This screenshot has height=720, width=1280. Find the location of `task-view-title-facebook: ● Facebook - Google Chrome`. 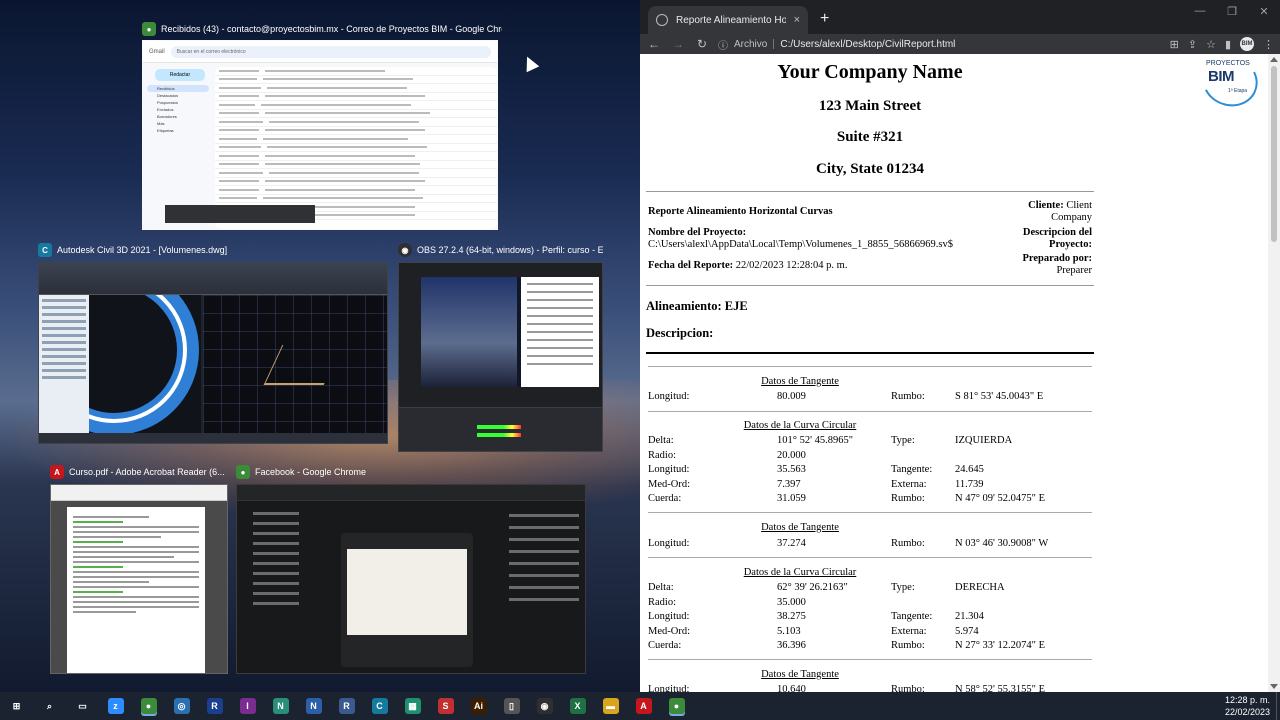

task-view-title-facebook: ● Facebook - Google Chrome is located at coordinates (411, 472).